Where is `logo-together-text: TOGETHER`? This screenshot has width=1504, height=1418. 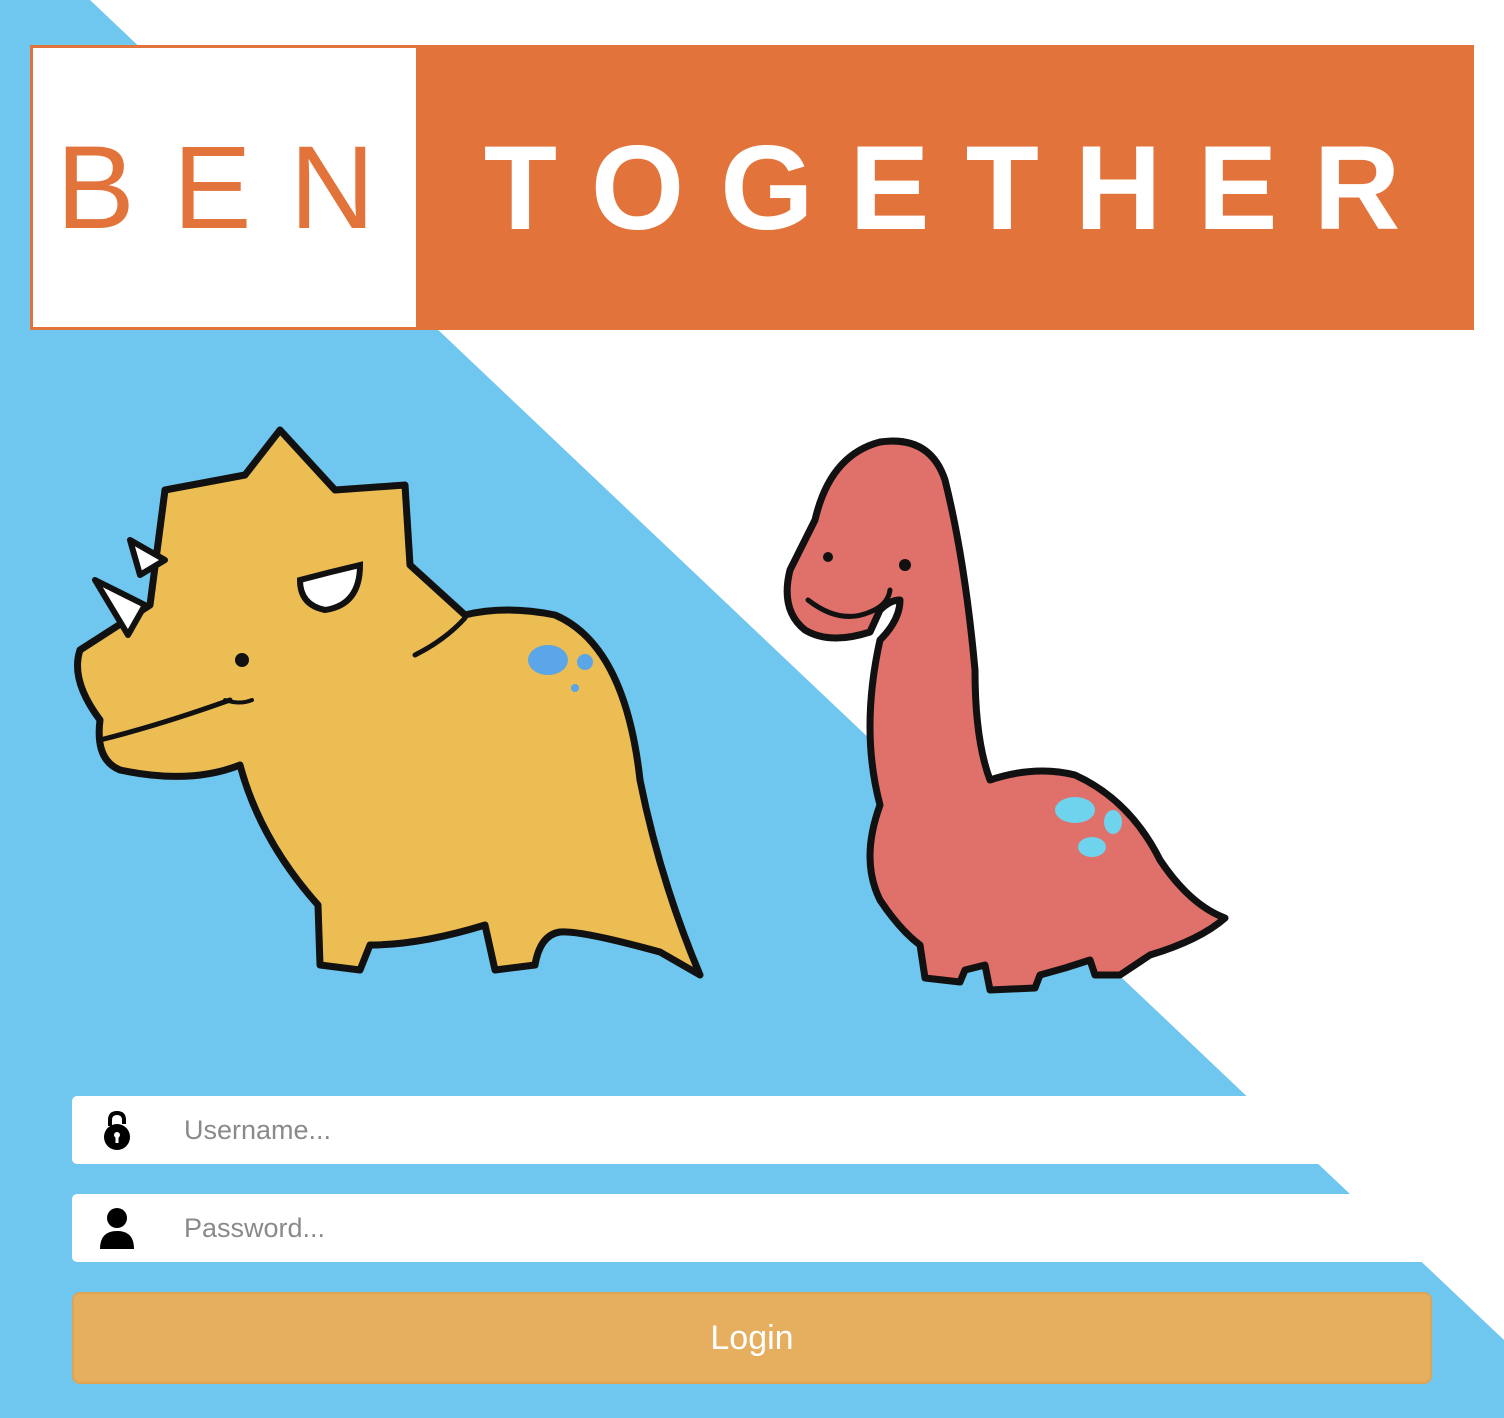 logo-together-text: TOGETHER is located at coordinates (960, 187).